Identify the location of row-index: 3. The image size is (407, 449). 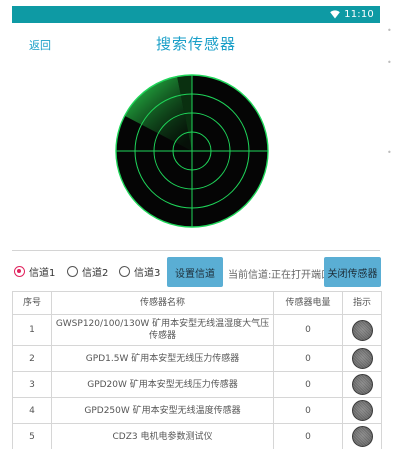
(32, 384).